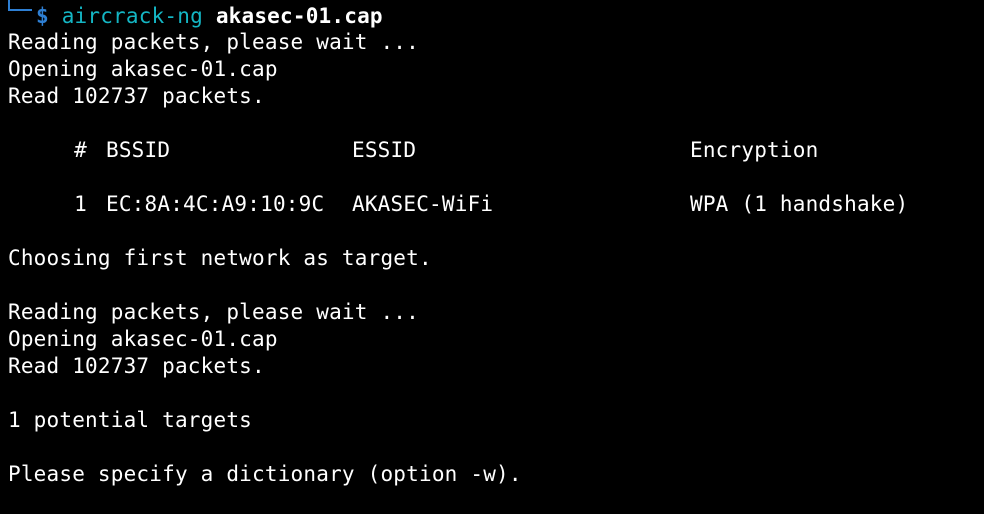 The width and height of the screenshot is (984, 514). Describe the element at coordinates (384, 150) in the screenshot. I see `header-essid: ESSID` at that location.